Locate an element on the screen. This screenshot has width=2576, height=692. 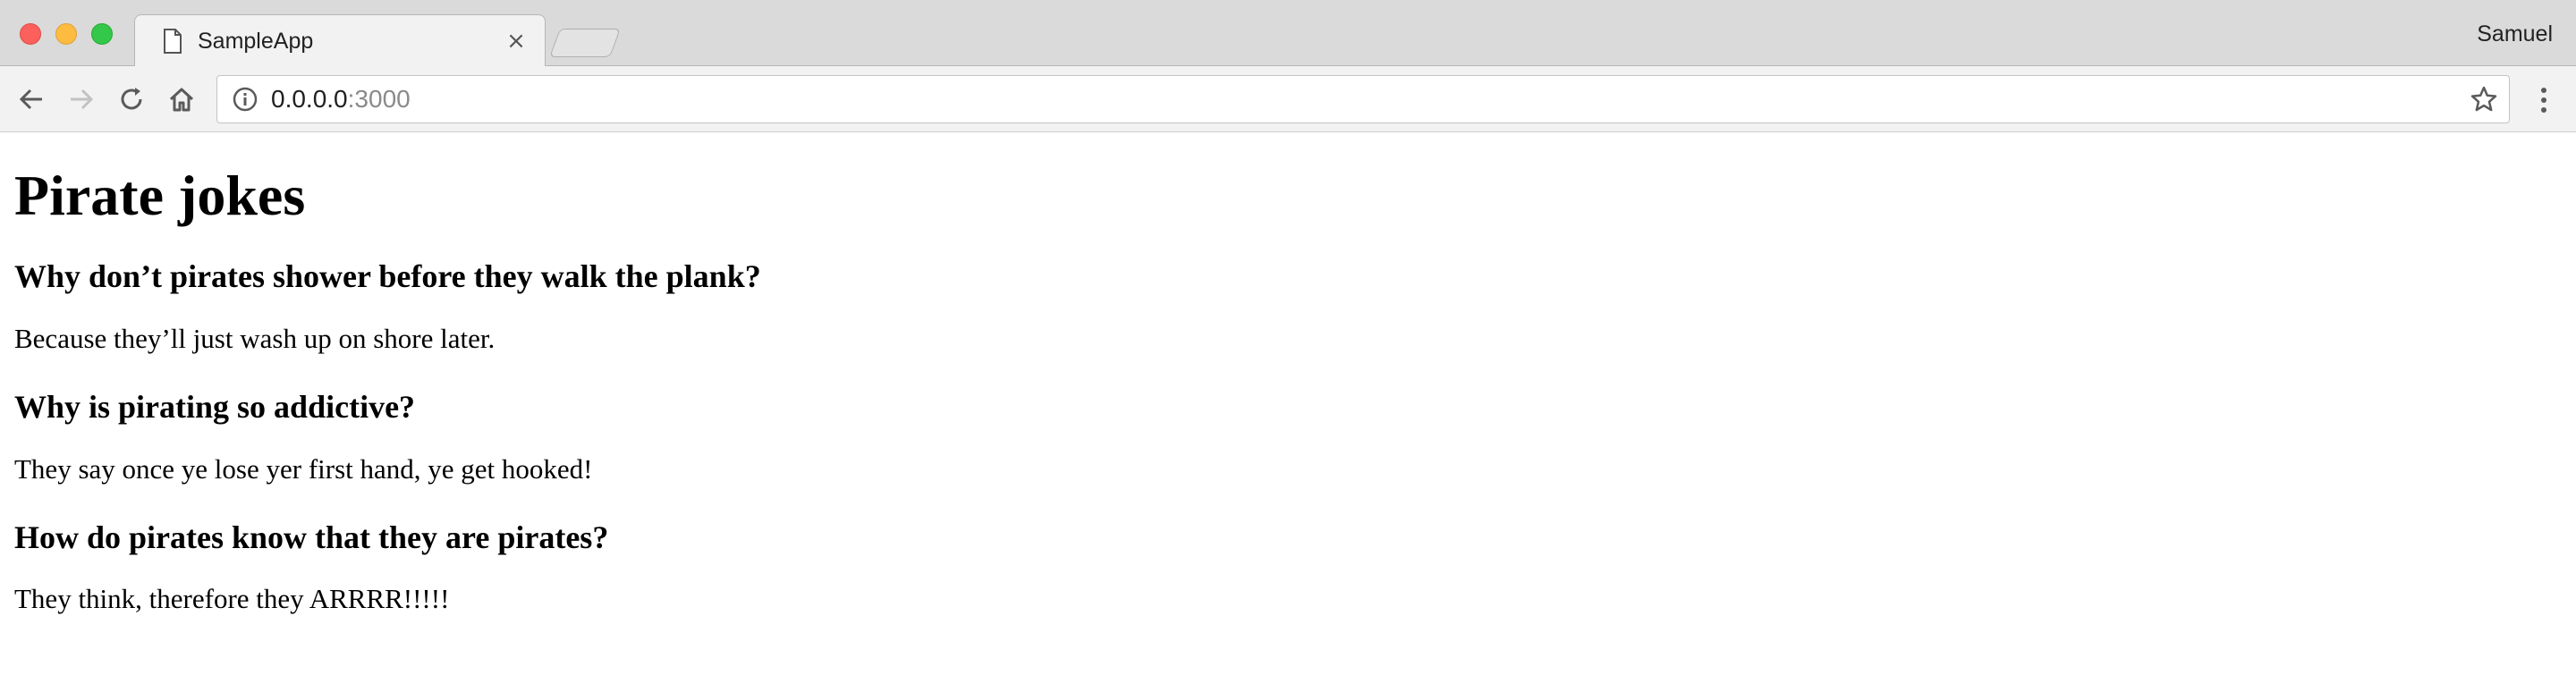
tab-close-icon: × is located at coordinates (516, 41).